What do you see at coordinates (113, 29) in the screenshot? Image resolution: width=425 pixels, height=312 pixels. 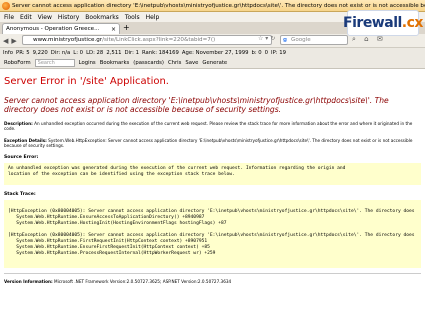 I see `close-tab-icon: ×` at bounding box center [113, 29].